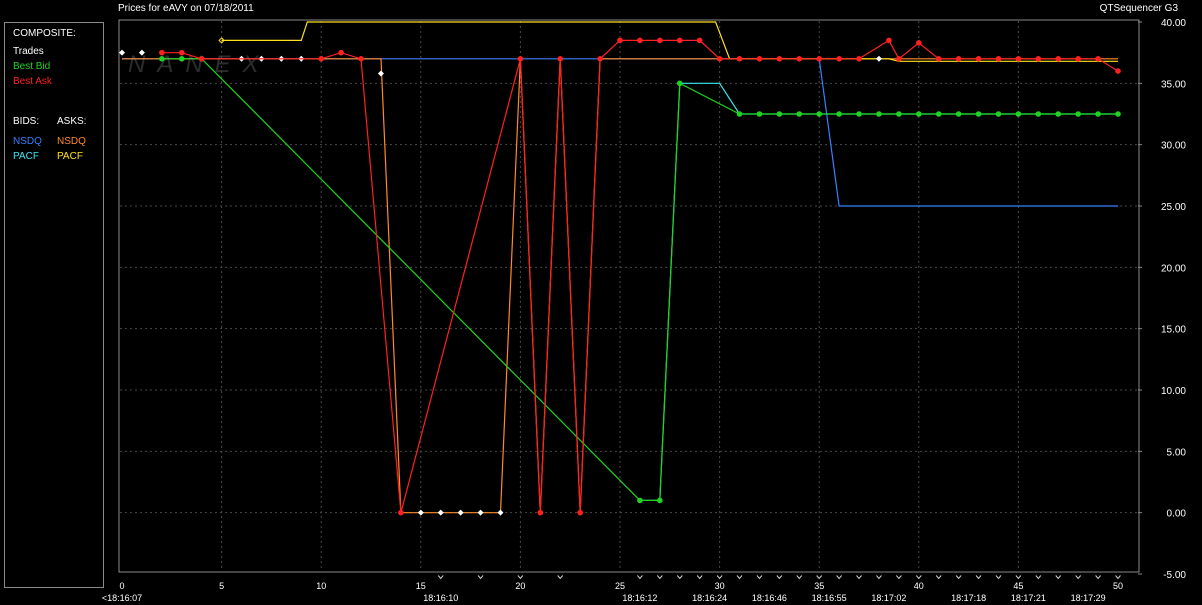  I want to click on series-line-ask-pacf, so click(669, 41).